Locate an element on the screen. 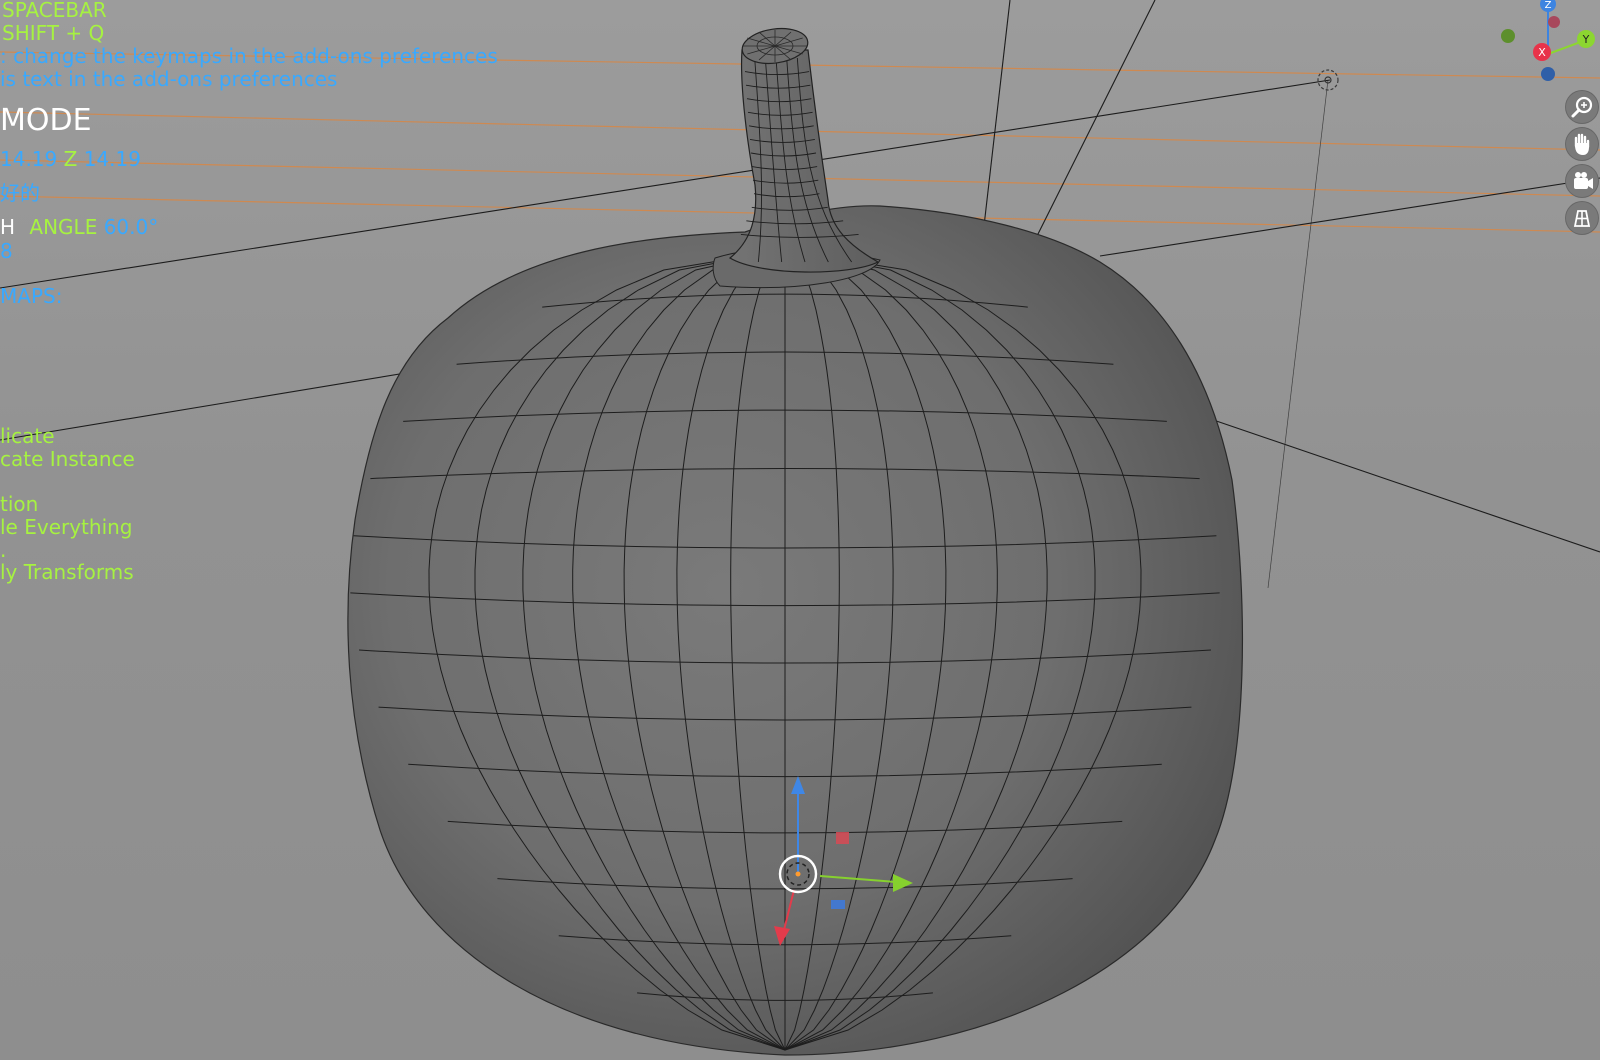 Image resolution: width=1600 pixels, height=1060 pixels. pan-hand-icon is located at coordinates (1582, 144).